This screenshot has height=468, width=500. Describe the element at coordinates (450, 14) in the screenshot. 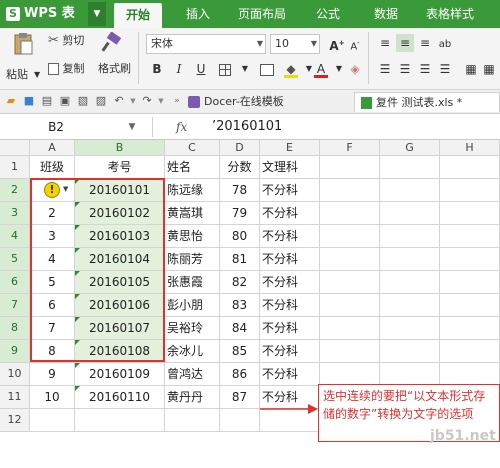

I see `tab-table-style: 表格样式` at that location.